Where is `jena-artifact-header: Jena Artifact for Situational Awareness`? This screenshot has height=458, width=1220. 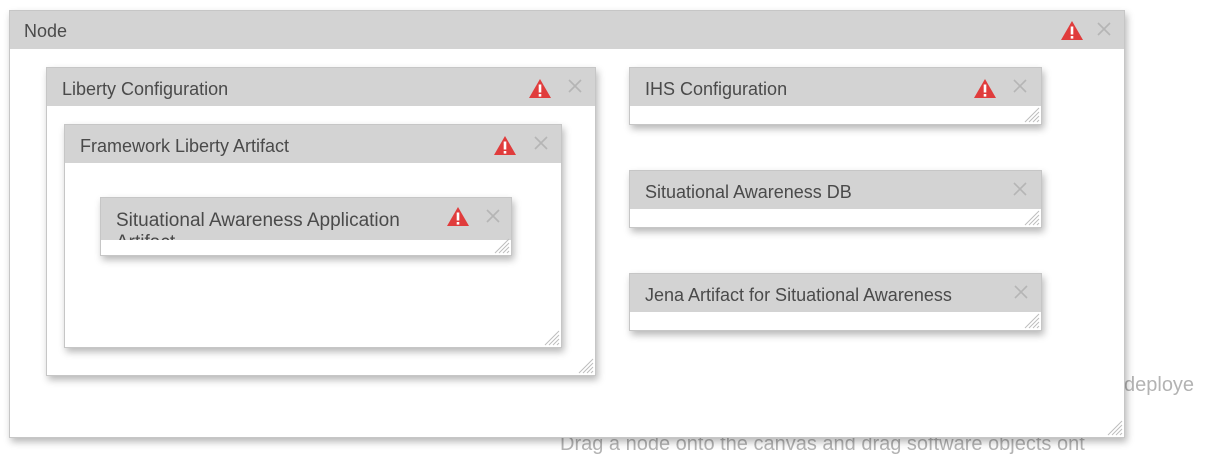 jena-artifact-header: Jena Artifact for Situational Awareness is located at coordinates (835, 293).